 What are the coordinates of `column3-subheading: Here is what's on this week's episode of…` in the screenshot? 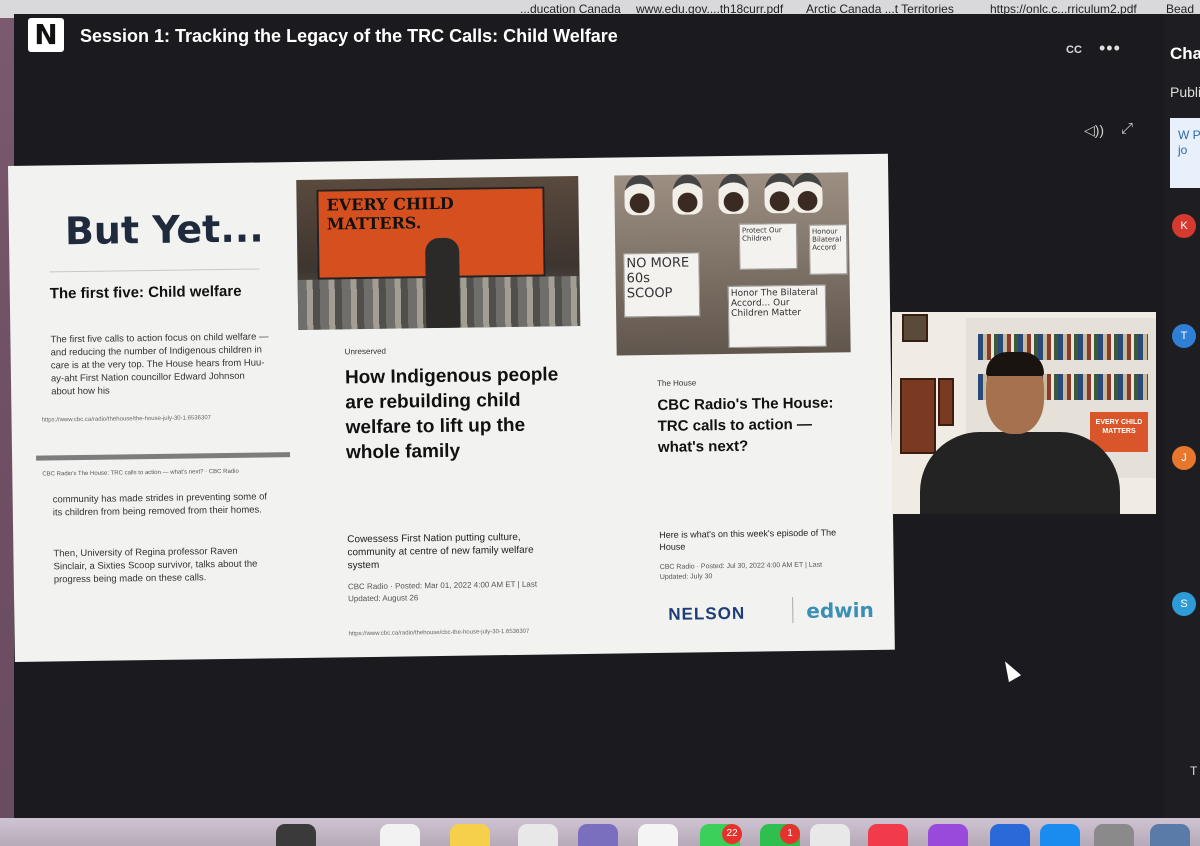 It's located at (748, 539).